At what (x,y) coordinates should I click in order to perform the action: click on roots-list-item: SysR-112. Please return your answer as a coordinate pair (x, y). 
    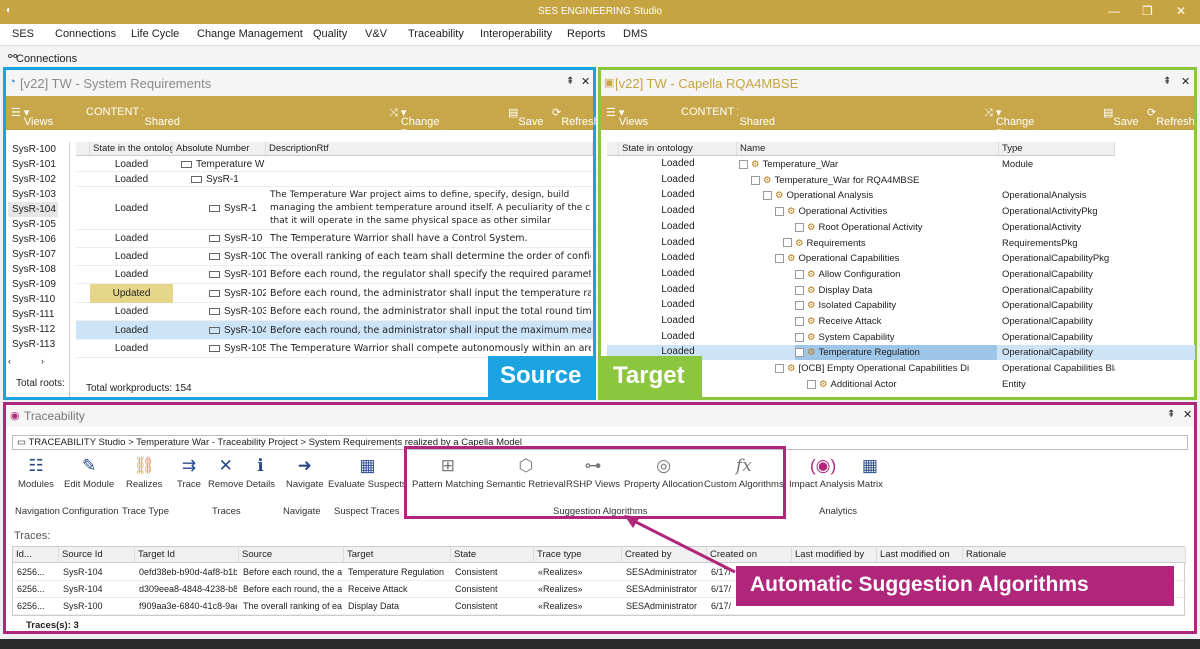
    Looking at the image, I should click on (33, 329).